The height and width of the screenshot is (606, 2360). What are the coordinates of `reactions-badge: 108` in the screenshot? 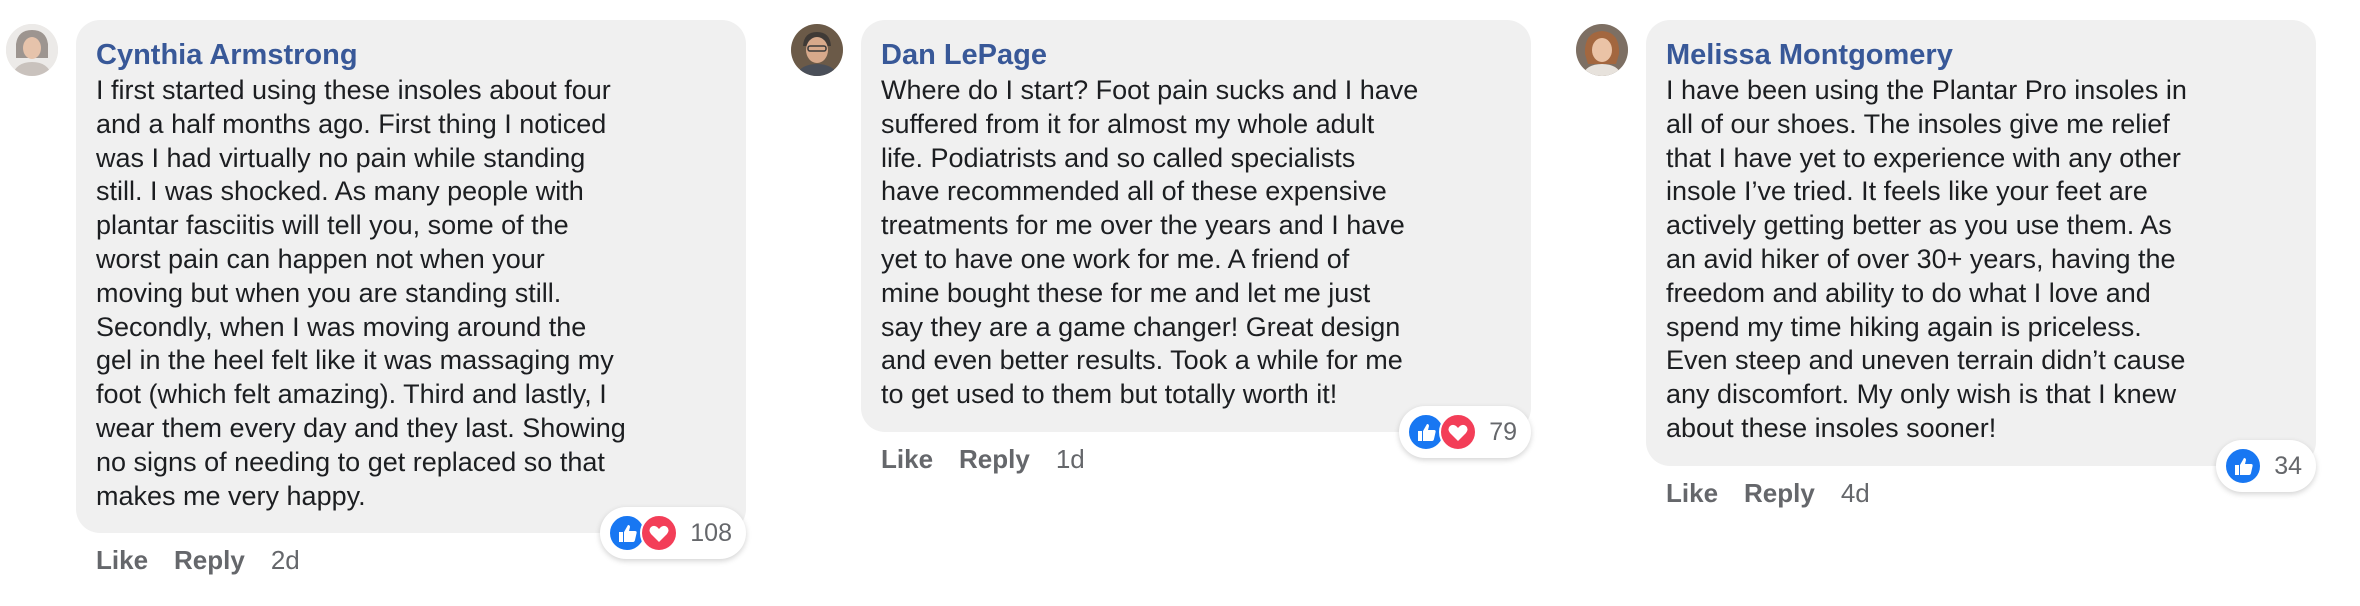 It's located at (673, 533).